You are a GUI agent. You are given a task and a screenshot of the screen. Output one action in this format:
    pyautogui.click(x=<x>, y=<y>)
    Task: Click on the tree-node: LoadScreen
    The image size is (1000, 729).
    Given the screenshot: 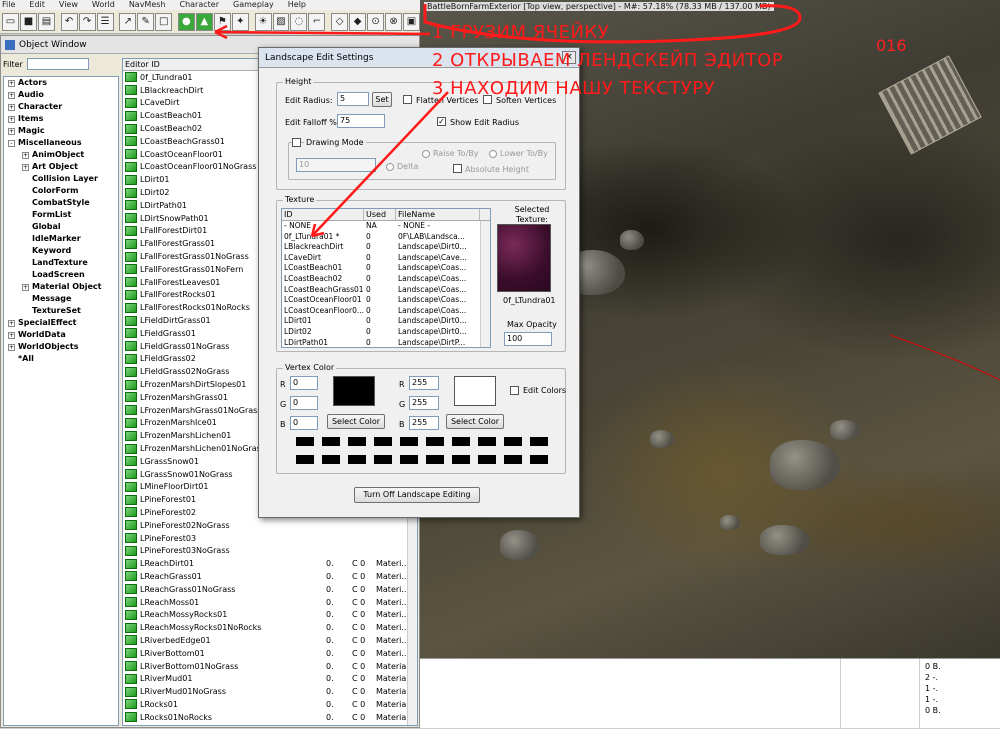 What is the action you would take?
    pyautogui.click(x=61, y=275)
    